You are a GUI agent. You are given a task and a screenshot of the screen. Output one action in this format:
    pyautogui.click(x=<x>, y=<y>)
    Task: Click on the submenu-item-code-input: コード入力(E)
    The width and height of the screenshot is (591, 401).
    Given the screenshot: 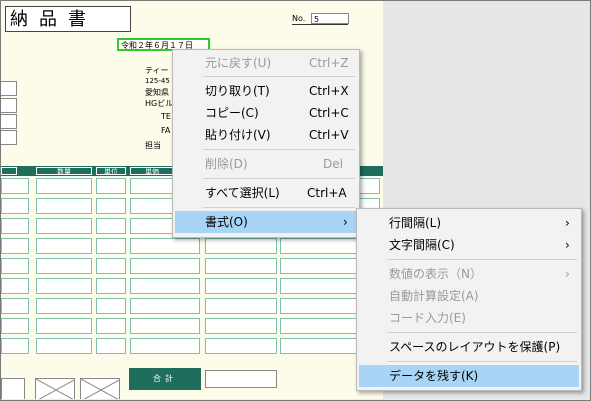 What is the action you would take?
    pyautogui.click(x=469, y=318)
    